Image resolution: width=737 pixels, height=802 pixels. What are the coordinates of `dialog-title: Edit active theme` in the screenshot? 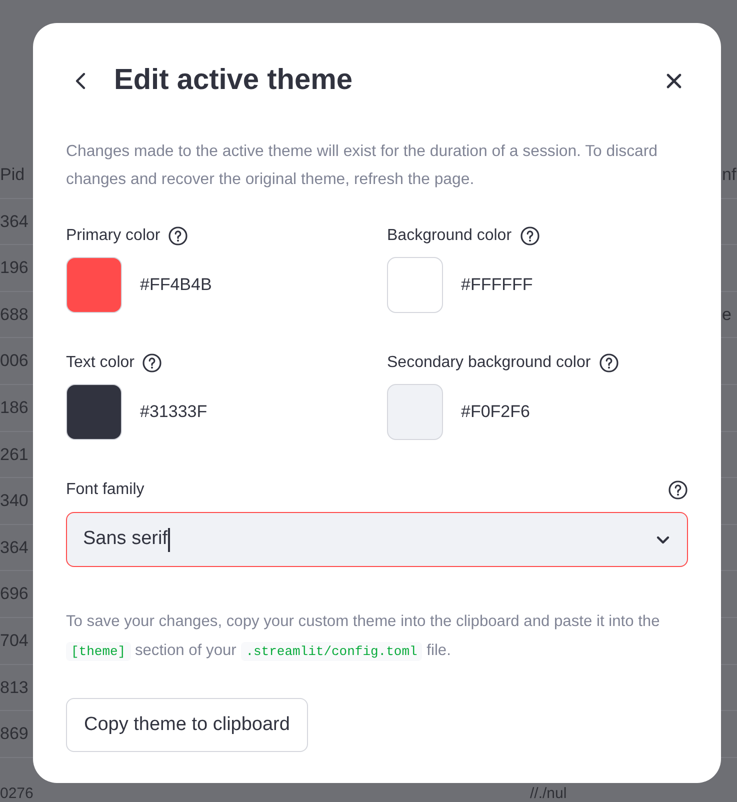 It's located at (233, 80).